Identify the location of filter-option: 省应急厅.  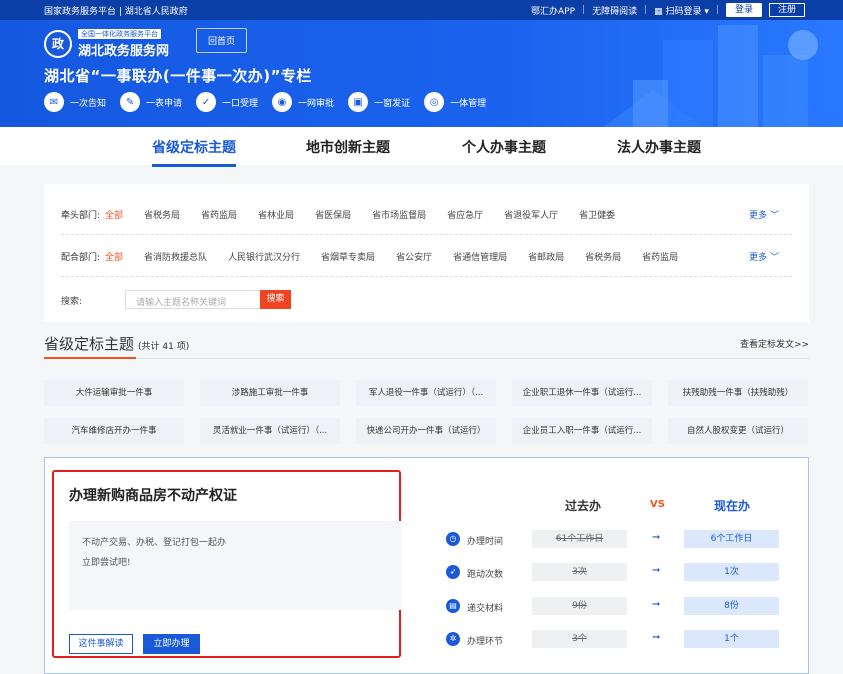
(465, 214).